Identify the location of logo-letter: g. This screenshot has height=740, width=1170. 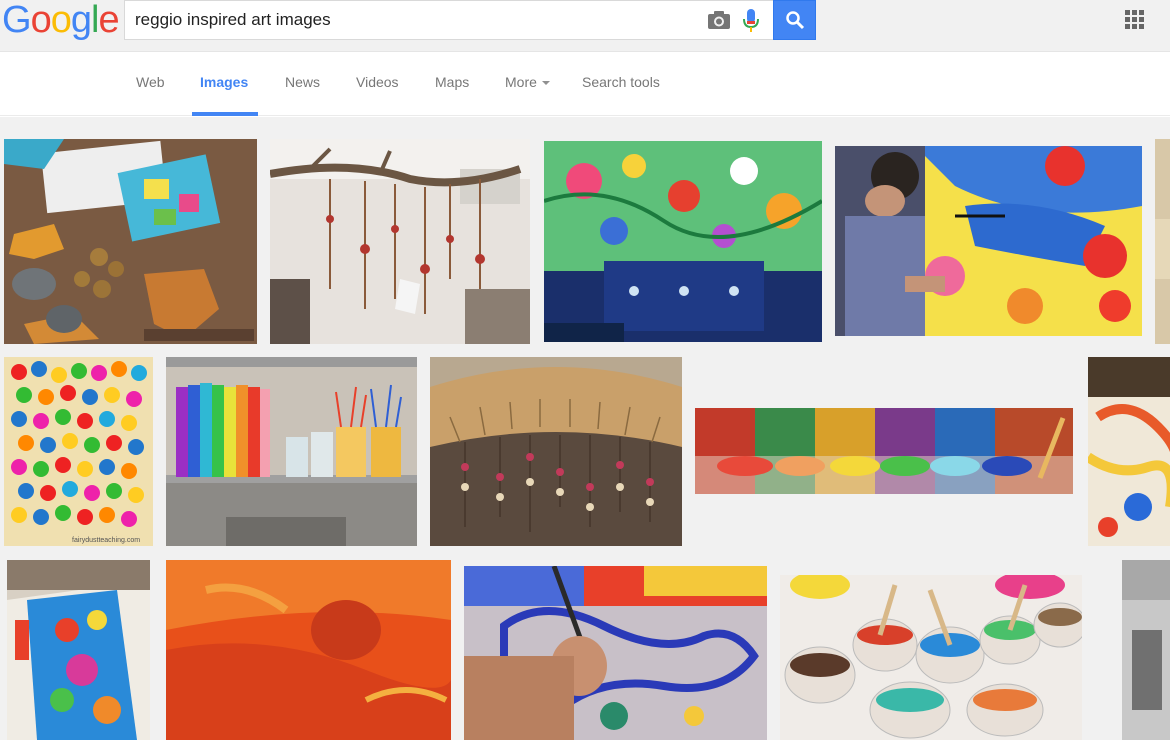
(81, 20).